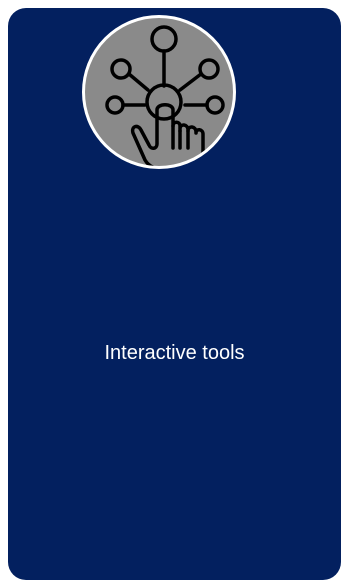 This screenshot has width=343, height=582. I want to click on card-title: Interactive tools, so click(174, 353).